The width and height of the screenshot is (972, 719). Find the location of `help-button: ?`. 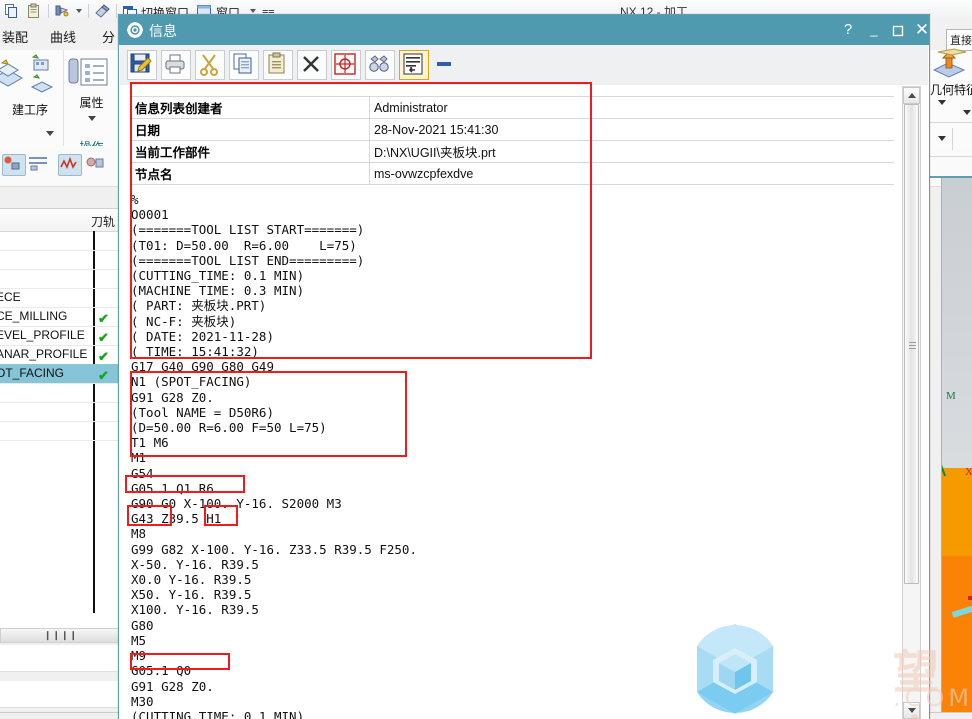

help-button: ? is located at coordinates (848, 30).